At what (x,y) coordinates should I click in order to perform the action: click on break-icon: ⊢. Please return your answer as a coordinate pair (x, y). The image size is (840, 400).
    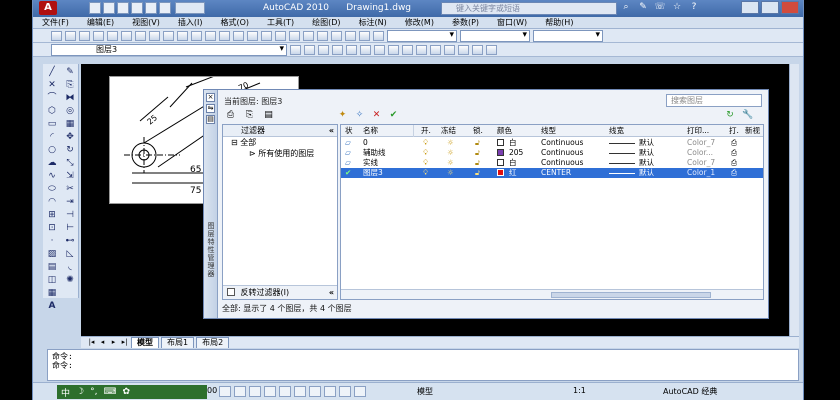
    Looking at the image, I should click on (70, 228).